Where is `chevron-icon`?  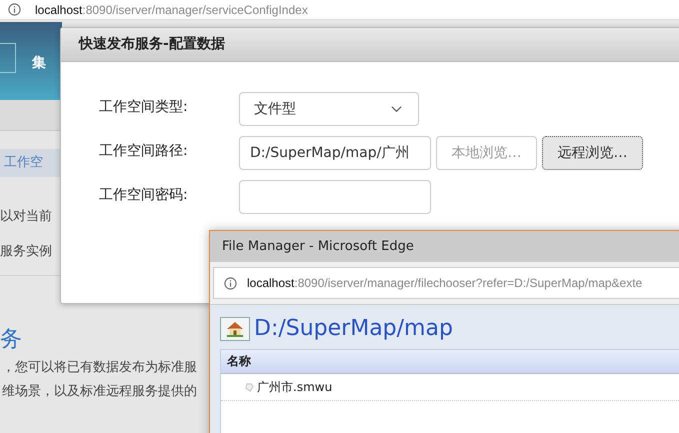
chevron-icon is located at coordinates (396, 109).